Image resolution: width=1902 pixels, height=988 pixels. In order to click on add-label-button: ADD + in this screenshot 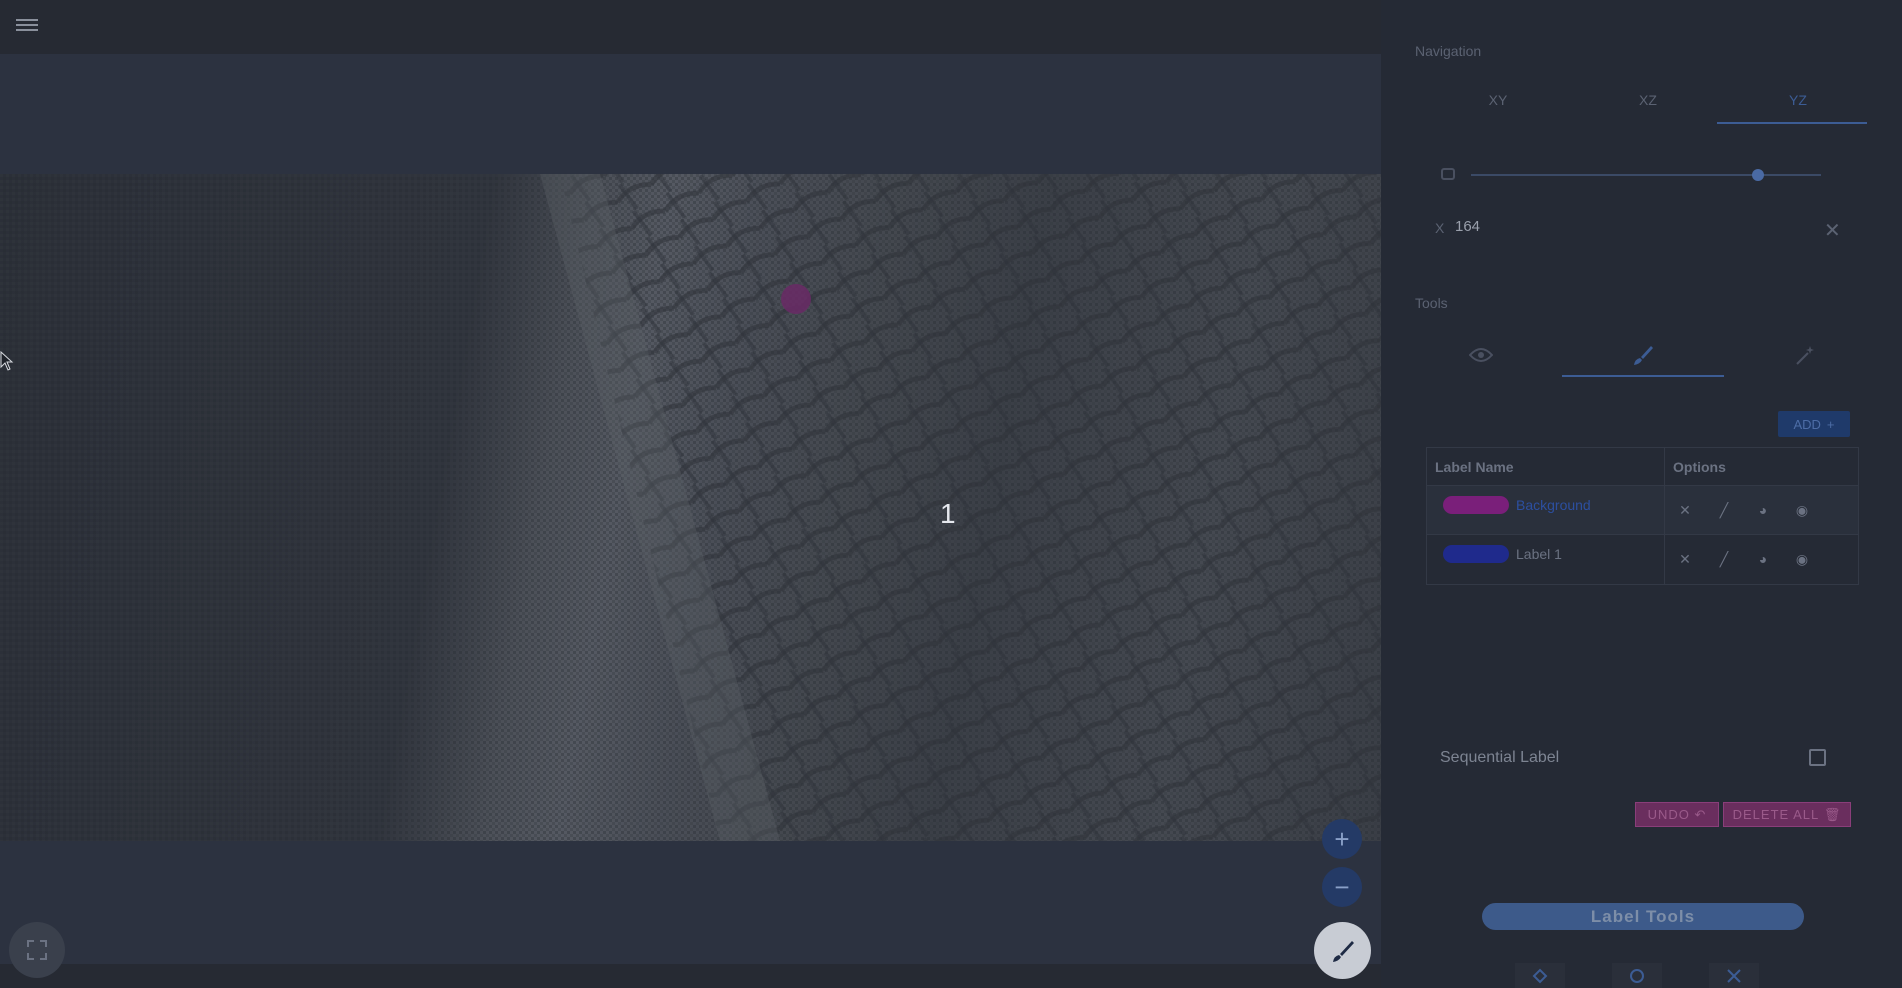, I will do `click(1814, 424)`.